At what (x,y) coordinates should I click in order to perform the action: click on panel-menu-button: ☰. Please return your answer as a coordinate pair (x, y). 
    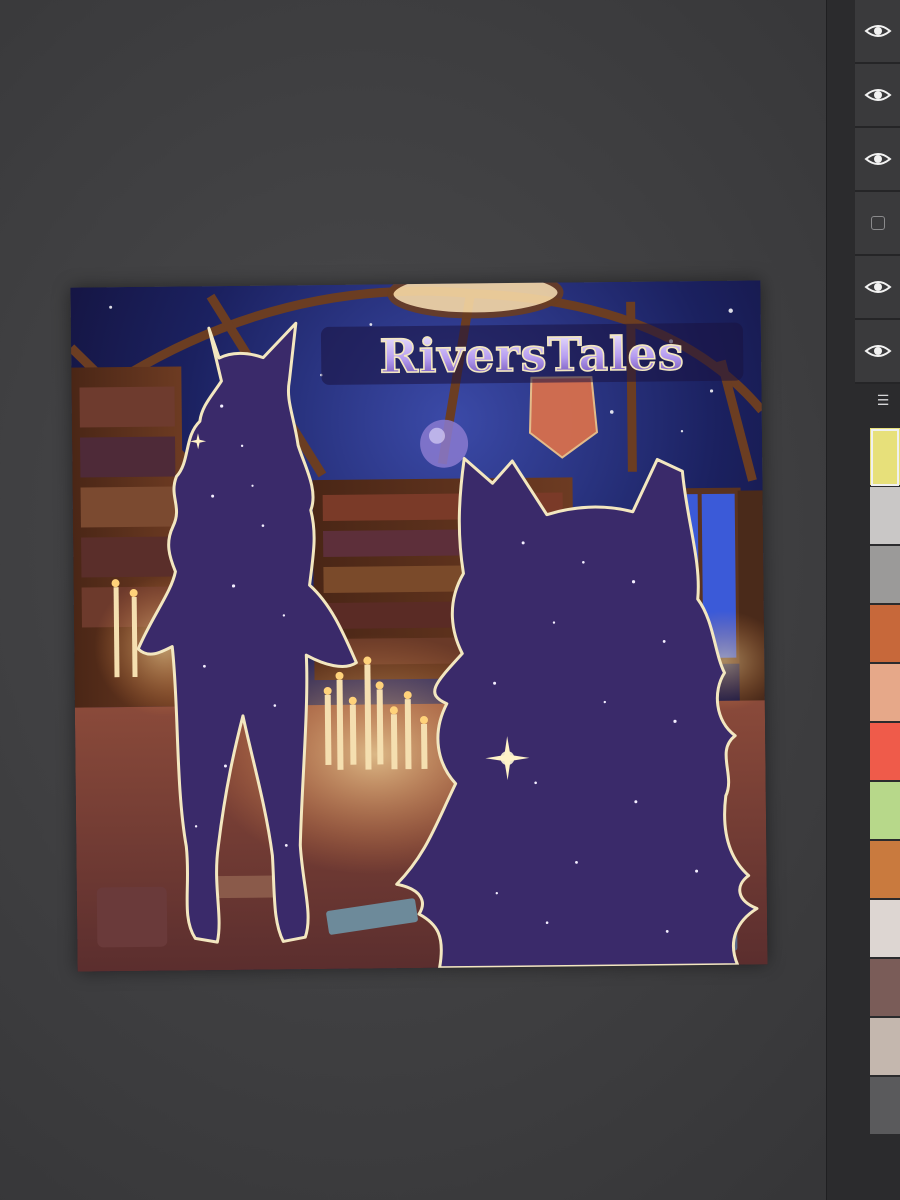
    Looking at the image, I should click on (883, 401).